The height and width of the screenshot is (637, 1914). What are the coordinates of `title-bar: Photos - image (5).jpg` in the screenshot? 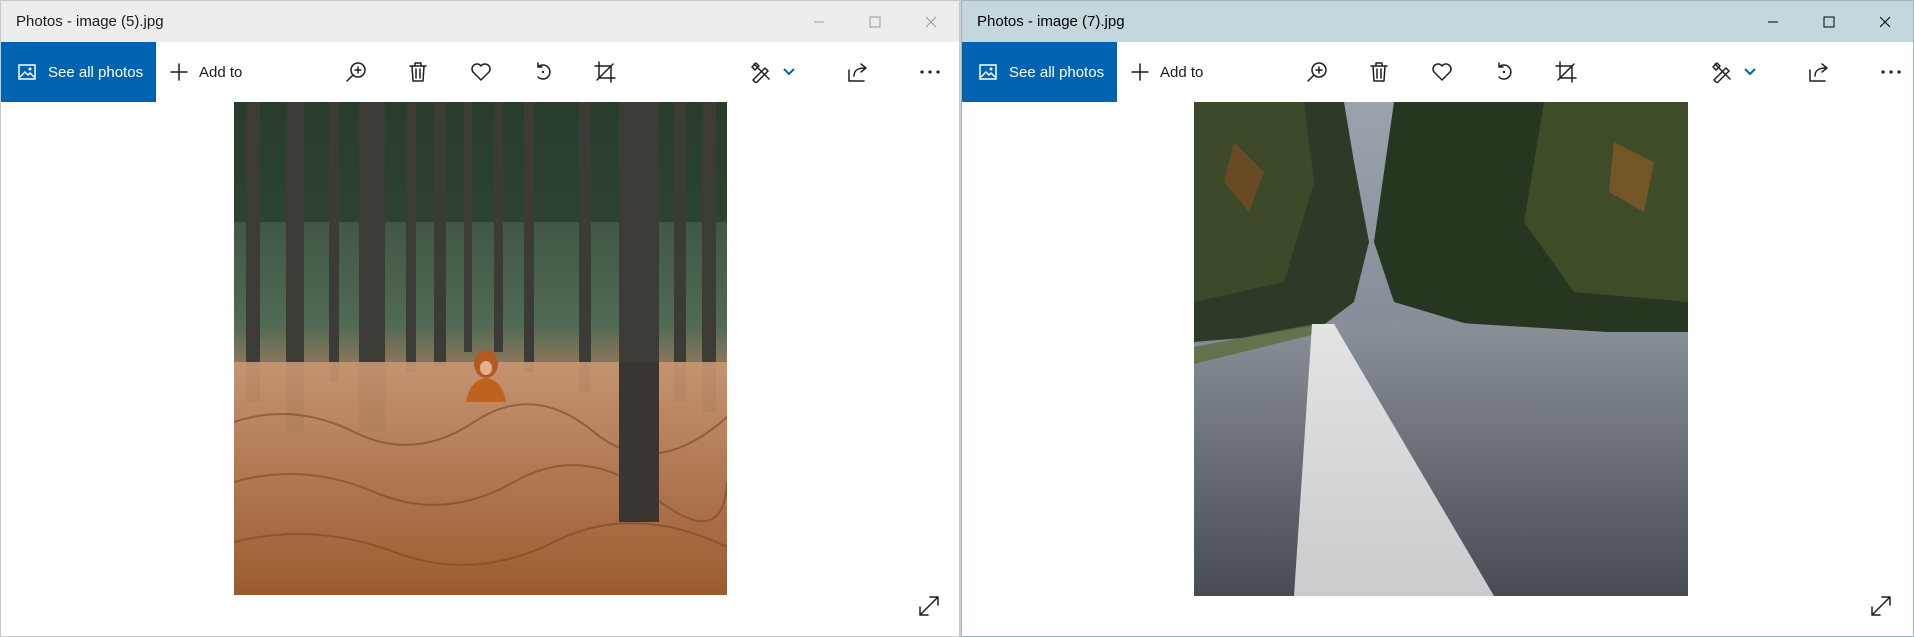 It's located at (480, 21).